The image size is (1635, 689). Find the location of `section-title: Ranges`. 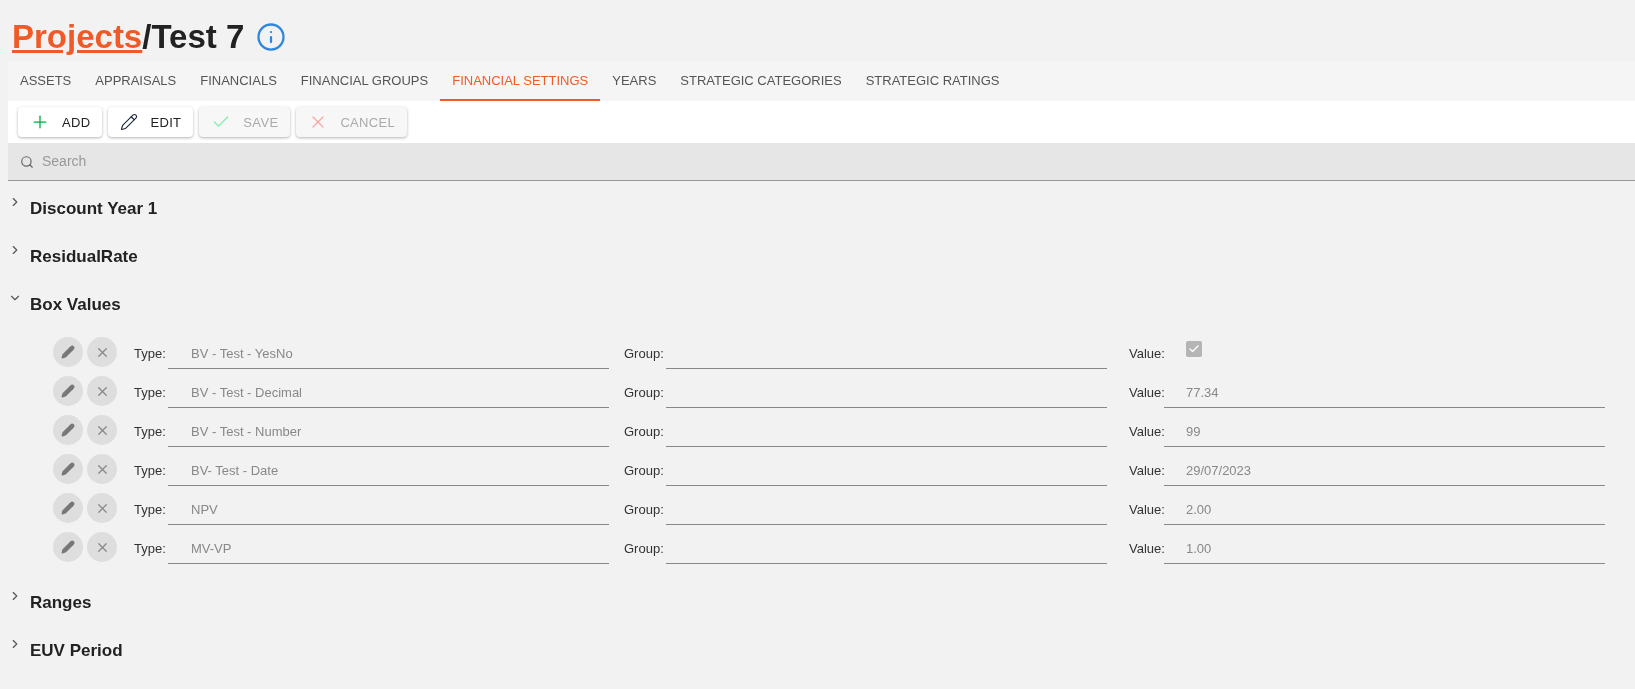

section-title: Ranges is located at coordinates (61, 602).